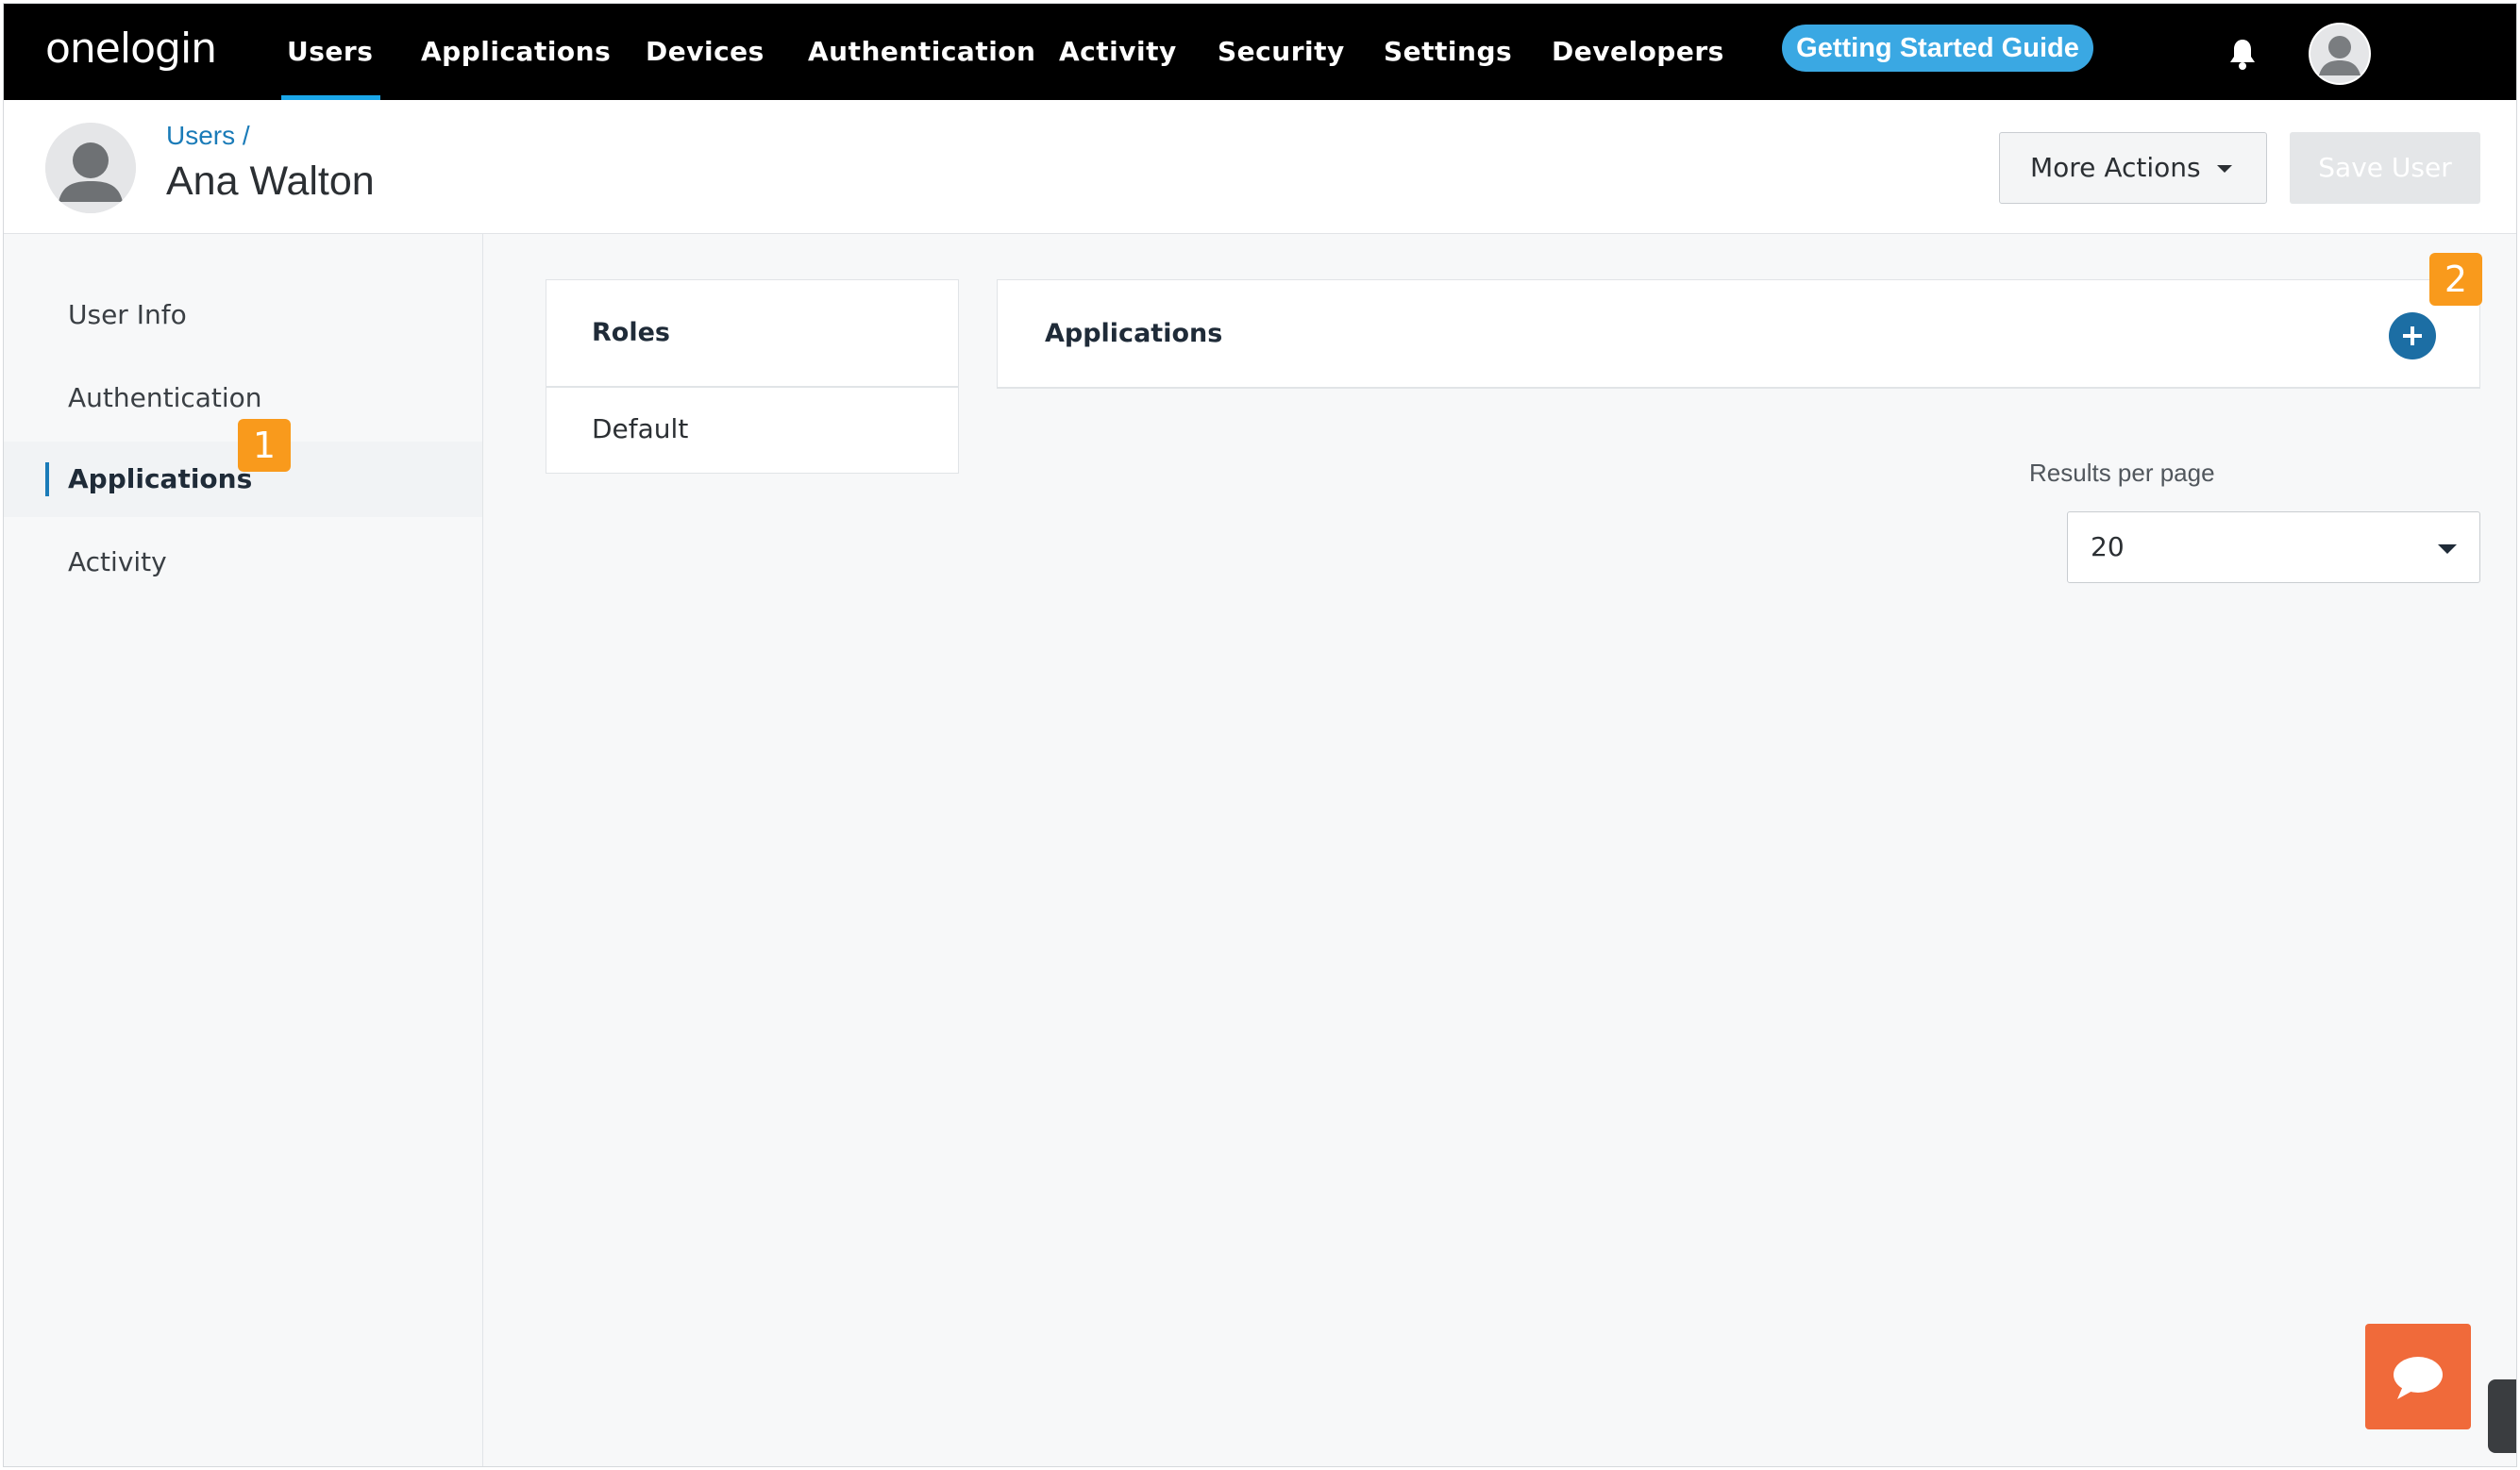 Image resolution: width=2520 pixels, height=1470 pixels. What do you see at coordinates (2455, 279) in the screenshot?
I see `annotation-badge-2: 2` at bounding box center [2455, 279].